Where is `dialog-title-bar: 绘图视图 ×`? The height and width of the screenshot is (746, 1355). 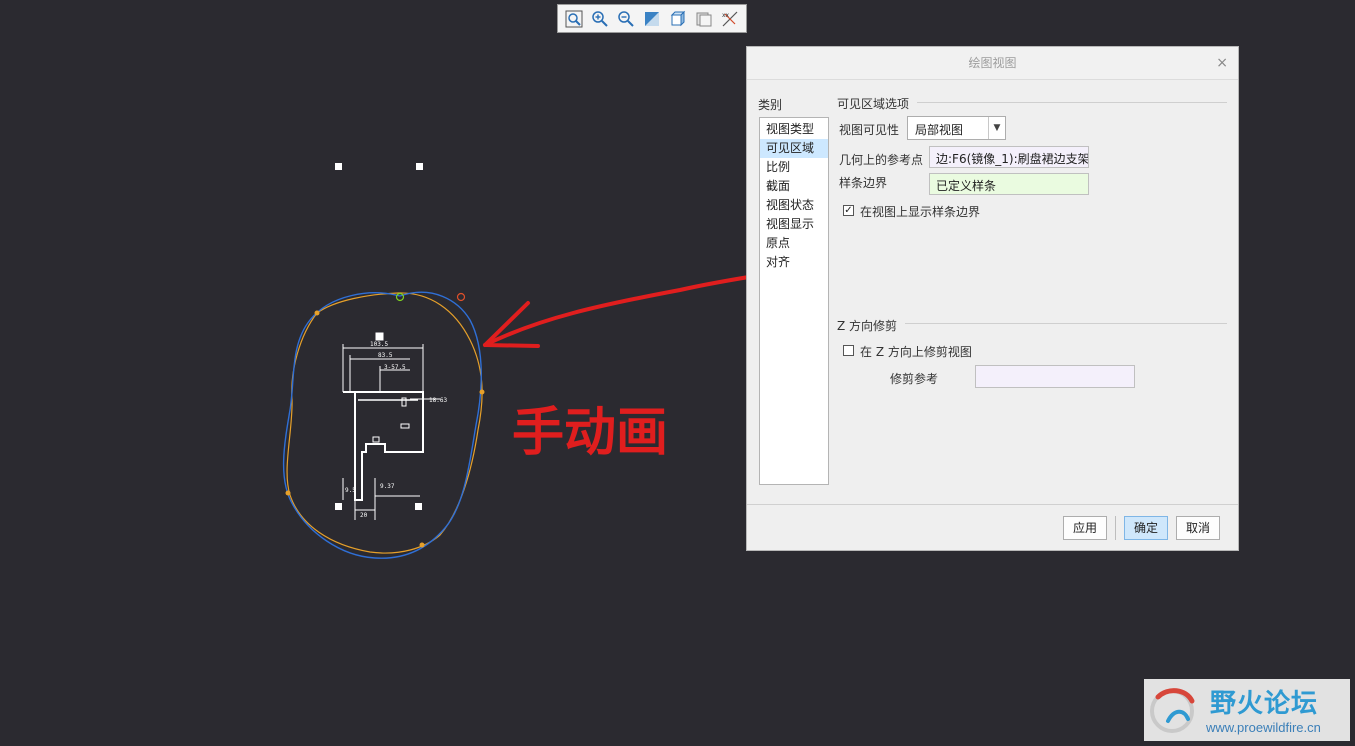 dialog-title-bar: 绘图视图 × is located at coordinates (992, 63).